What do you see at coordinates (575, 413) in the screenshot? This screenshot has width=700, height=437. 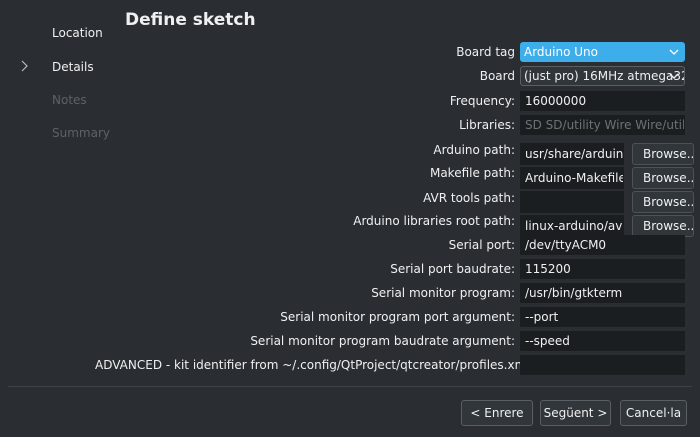 I see `next-button: Següent >` at bounding box center [575, 413].